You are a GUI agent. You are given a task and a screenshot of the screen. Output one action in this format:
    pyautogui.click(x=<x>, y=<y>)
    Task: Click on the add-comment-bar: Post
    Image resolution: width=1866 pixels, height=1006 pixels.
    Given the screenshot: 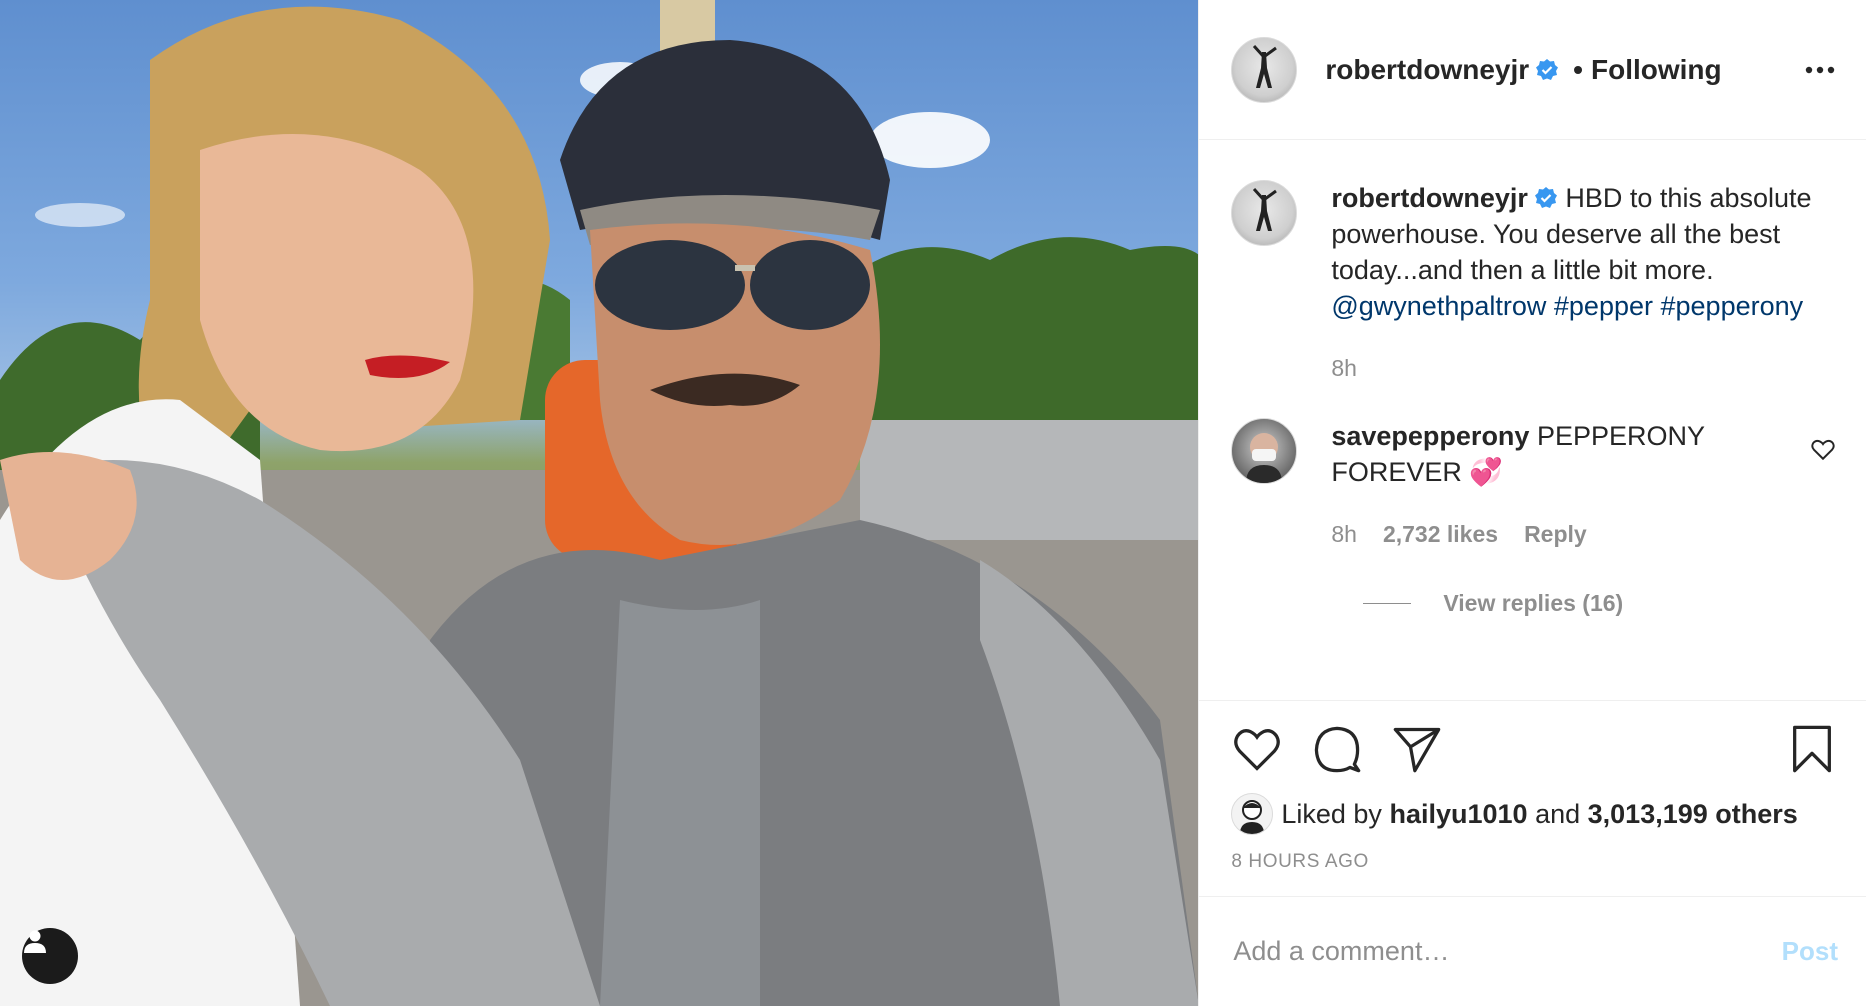 What is the action you would take?
    pyautogui.click(x=1532, y=951)
    